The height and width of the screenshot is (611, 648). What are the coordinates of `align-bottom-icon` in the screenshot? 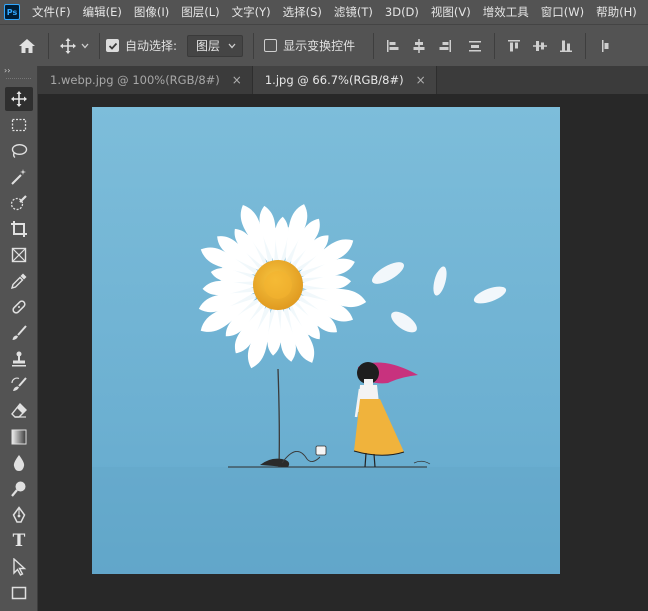 It's located at (566, 46).